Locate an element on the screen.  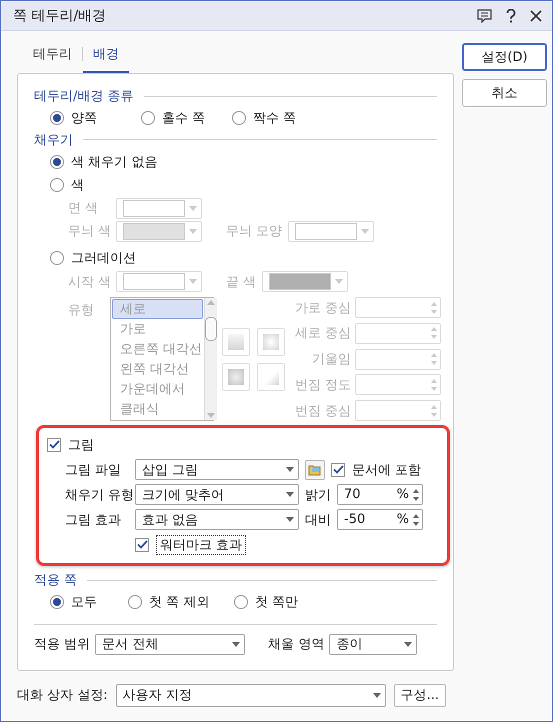
radio-label: 첫 쪽만 is located at coordinates (276, 603).